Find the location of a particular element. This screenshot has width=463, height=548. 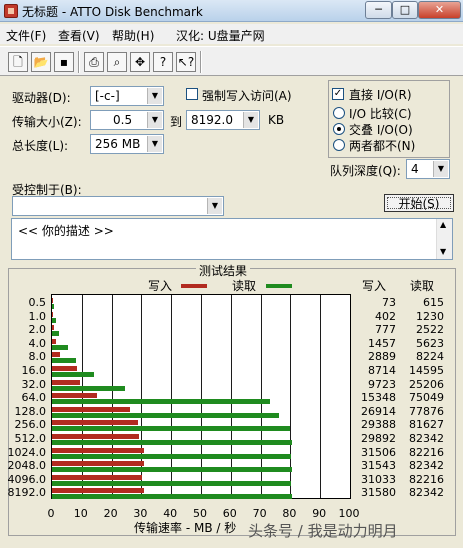

read-value: 8224 is located at coordinates (430, 357).